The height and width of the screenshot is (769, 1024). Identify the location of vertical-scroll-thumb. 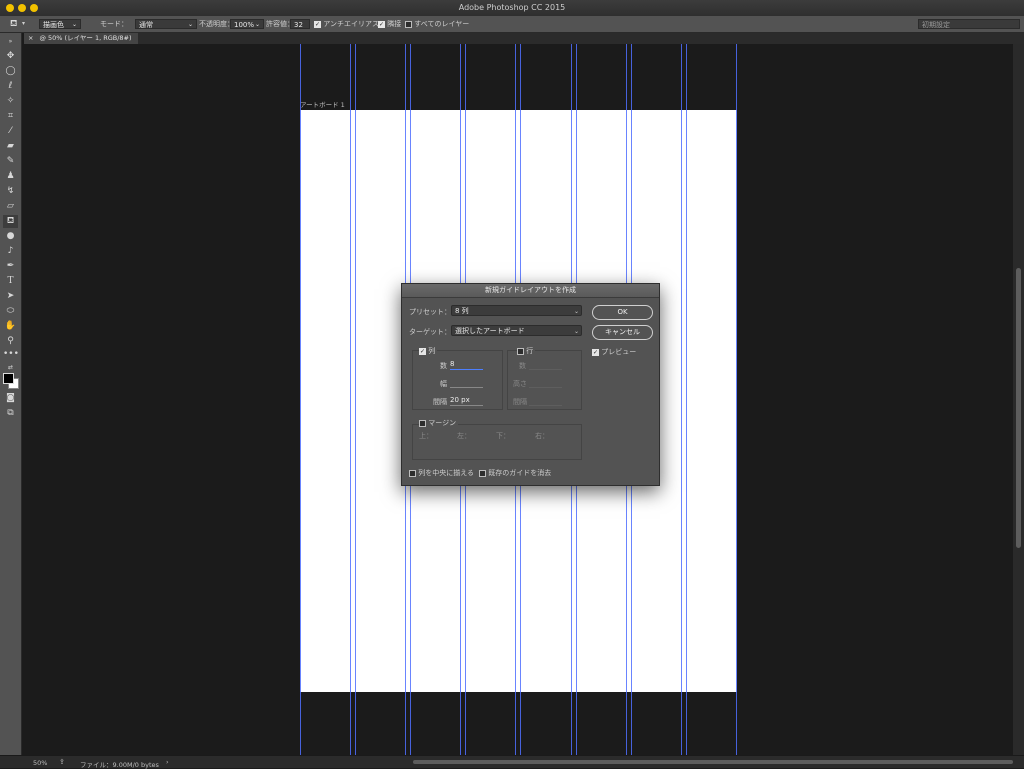
(1018, 408).